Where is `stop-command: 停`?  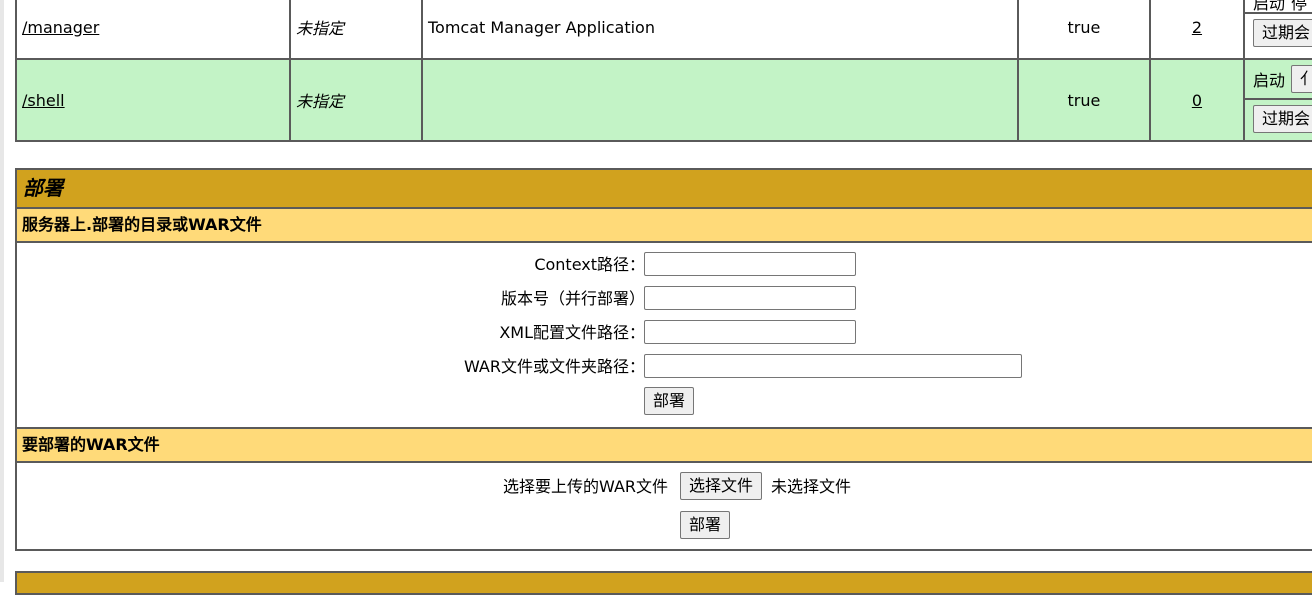 stop-command: 停 is located at coordinates (1299, 6).